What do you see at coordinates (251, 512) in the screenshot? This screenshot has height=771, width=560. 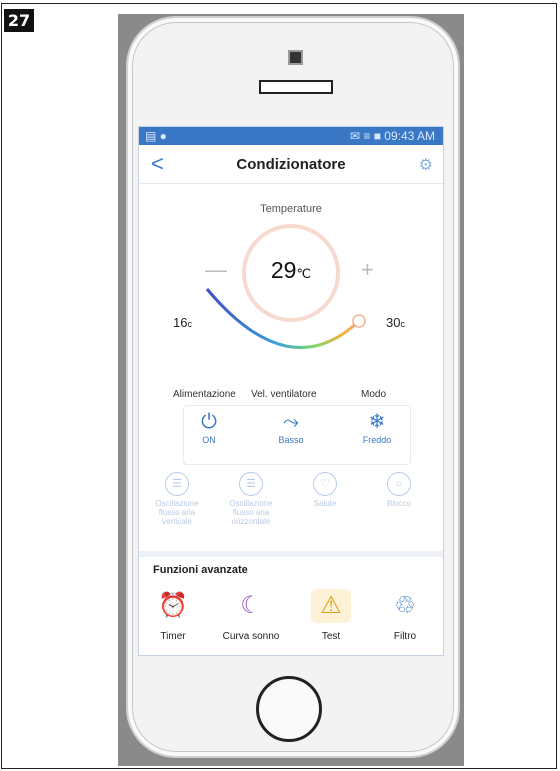 I see `horizontal-swing-label: Oscillazione flusso aria orizzontale` at bounding box center [251, 512].